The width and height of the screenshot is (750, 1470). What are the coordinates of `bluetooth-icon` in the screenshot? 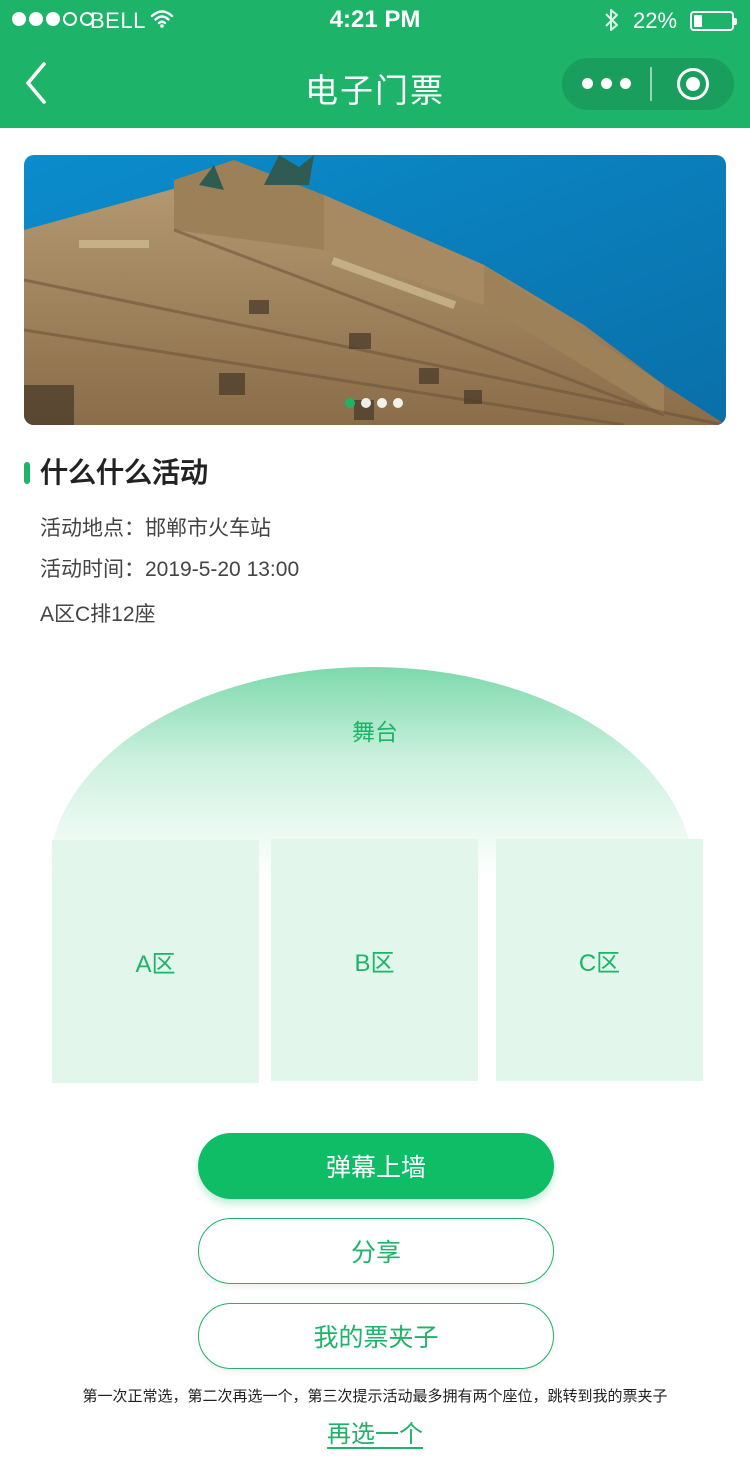 It's located at (612, 23).